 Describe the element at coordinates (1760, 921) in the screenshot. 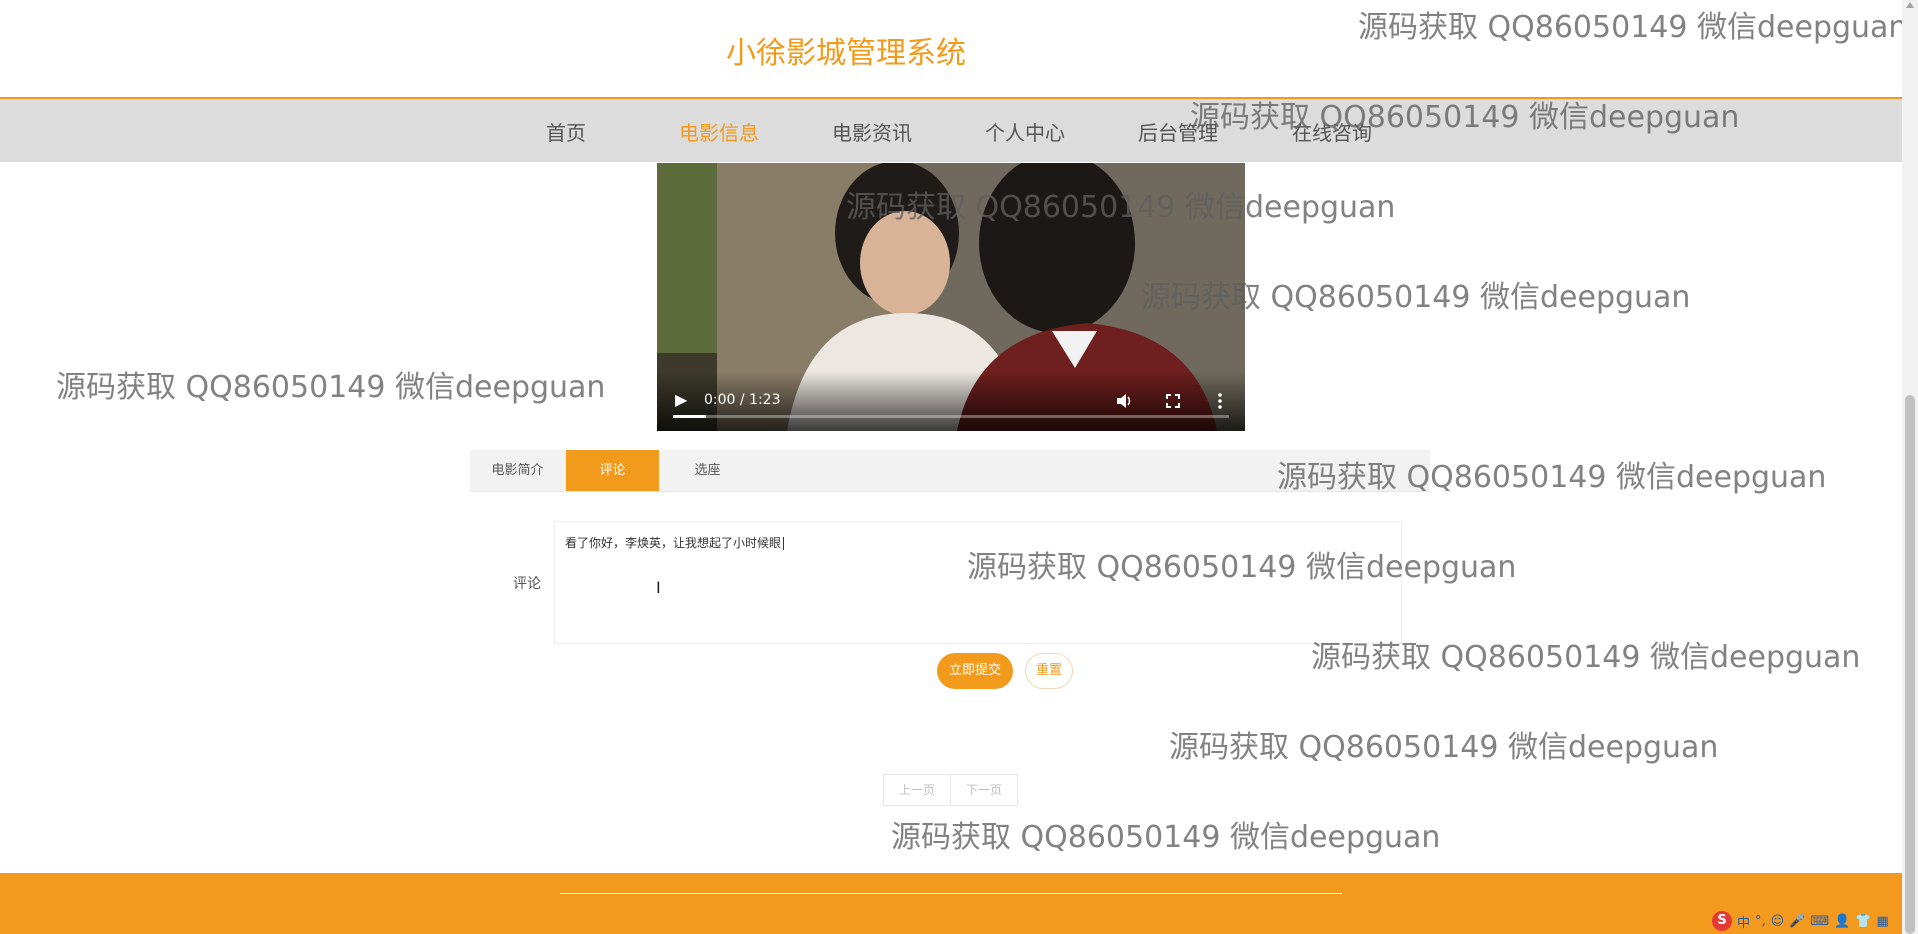

I see `ime-punct-toggle: °,` at that location.